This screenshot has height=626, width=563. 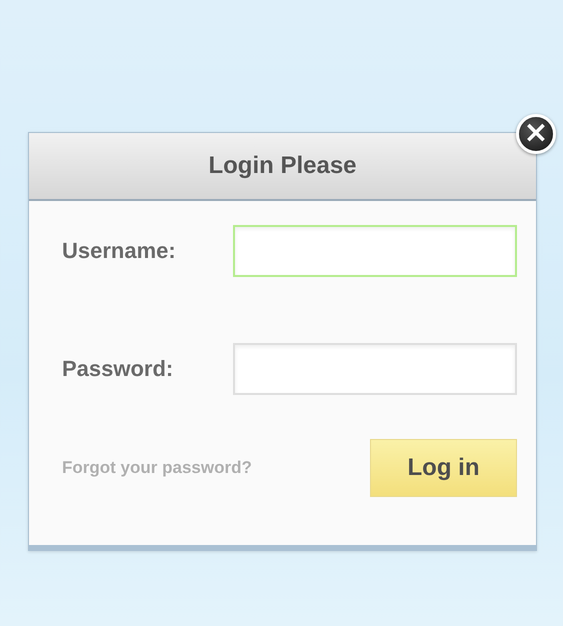 What do you see at coordinates (118, 369) in the screenshot?
I see `field-label: Password:` at bounding box center [118, 369].